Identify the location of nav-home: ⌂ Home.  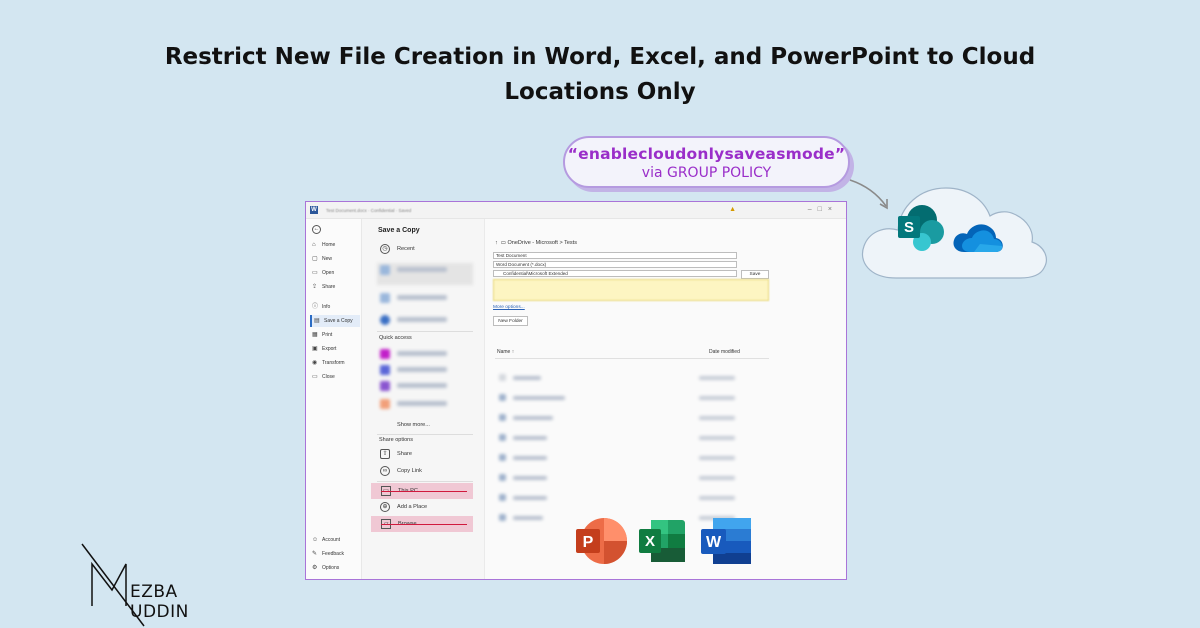
(335, 245).